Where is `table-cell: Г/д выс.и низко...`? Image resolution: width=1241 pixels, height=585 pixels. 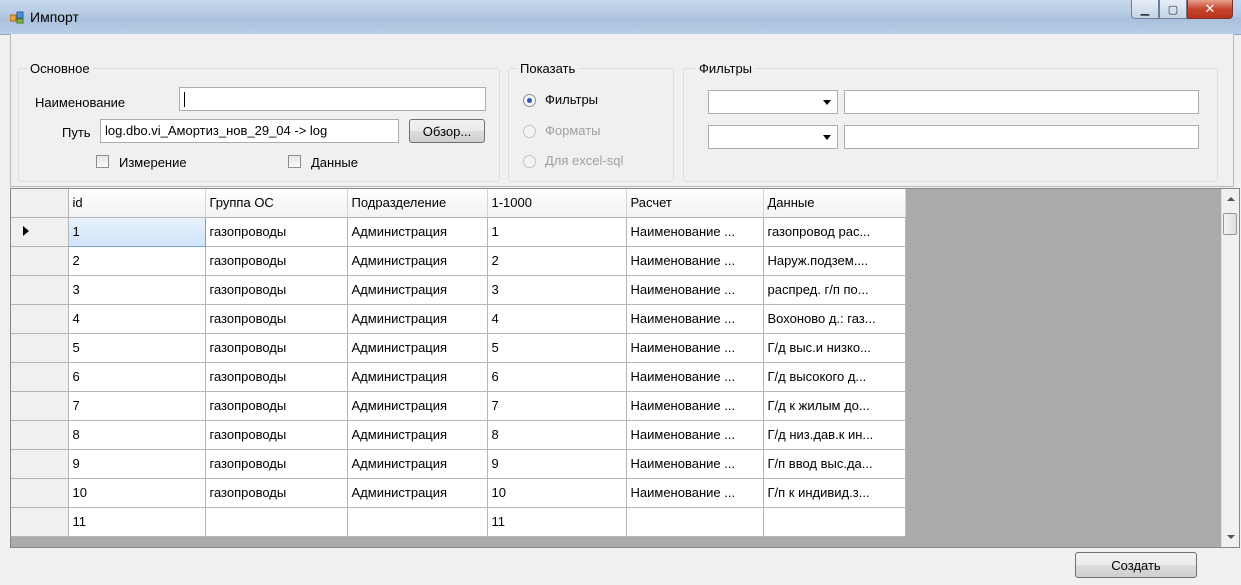 table-cell: Г/д выс.и низко... is located at coordinates (834, 348).